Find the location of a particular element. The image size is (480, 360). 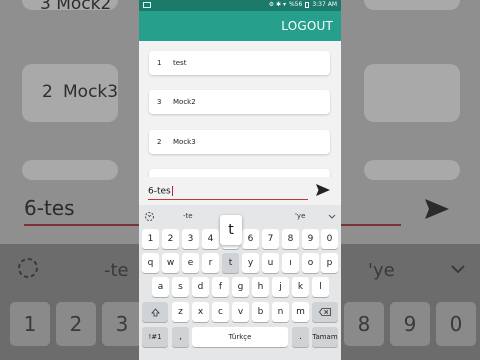

key-0: 0 is located at coordinates (329, 239).